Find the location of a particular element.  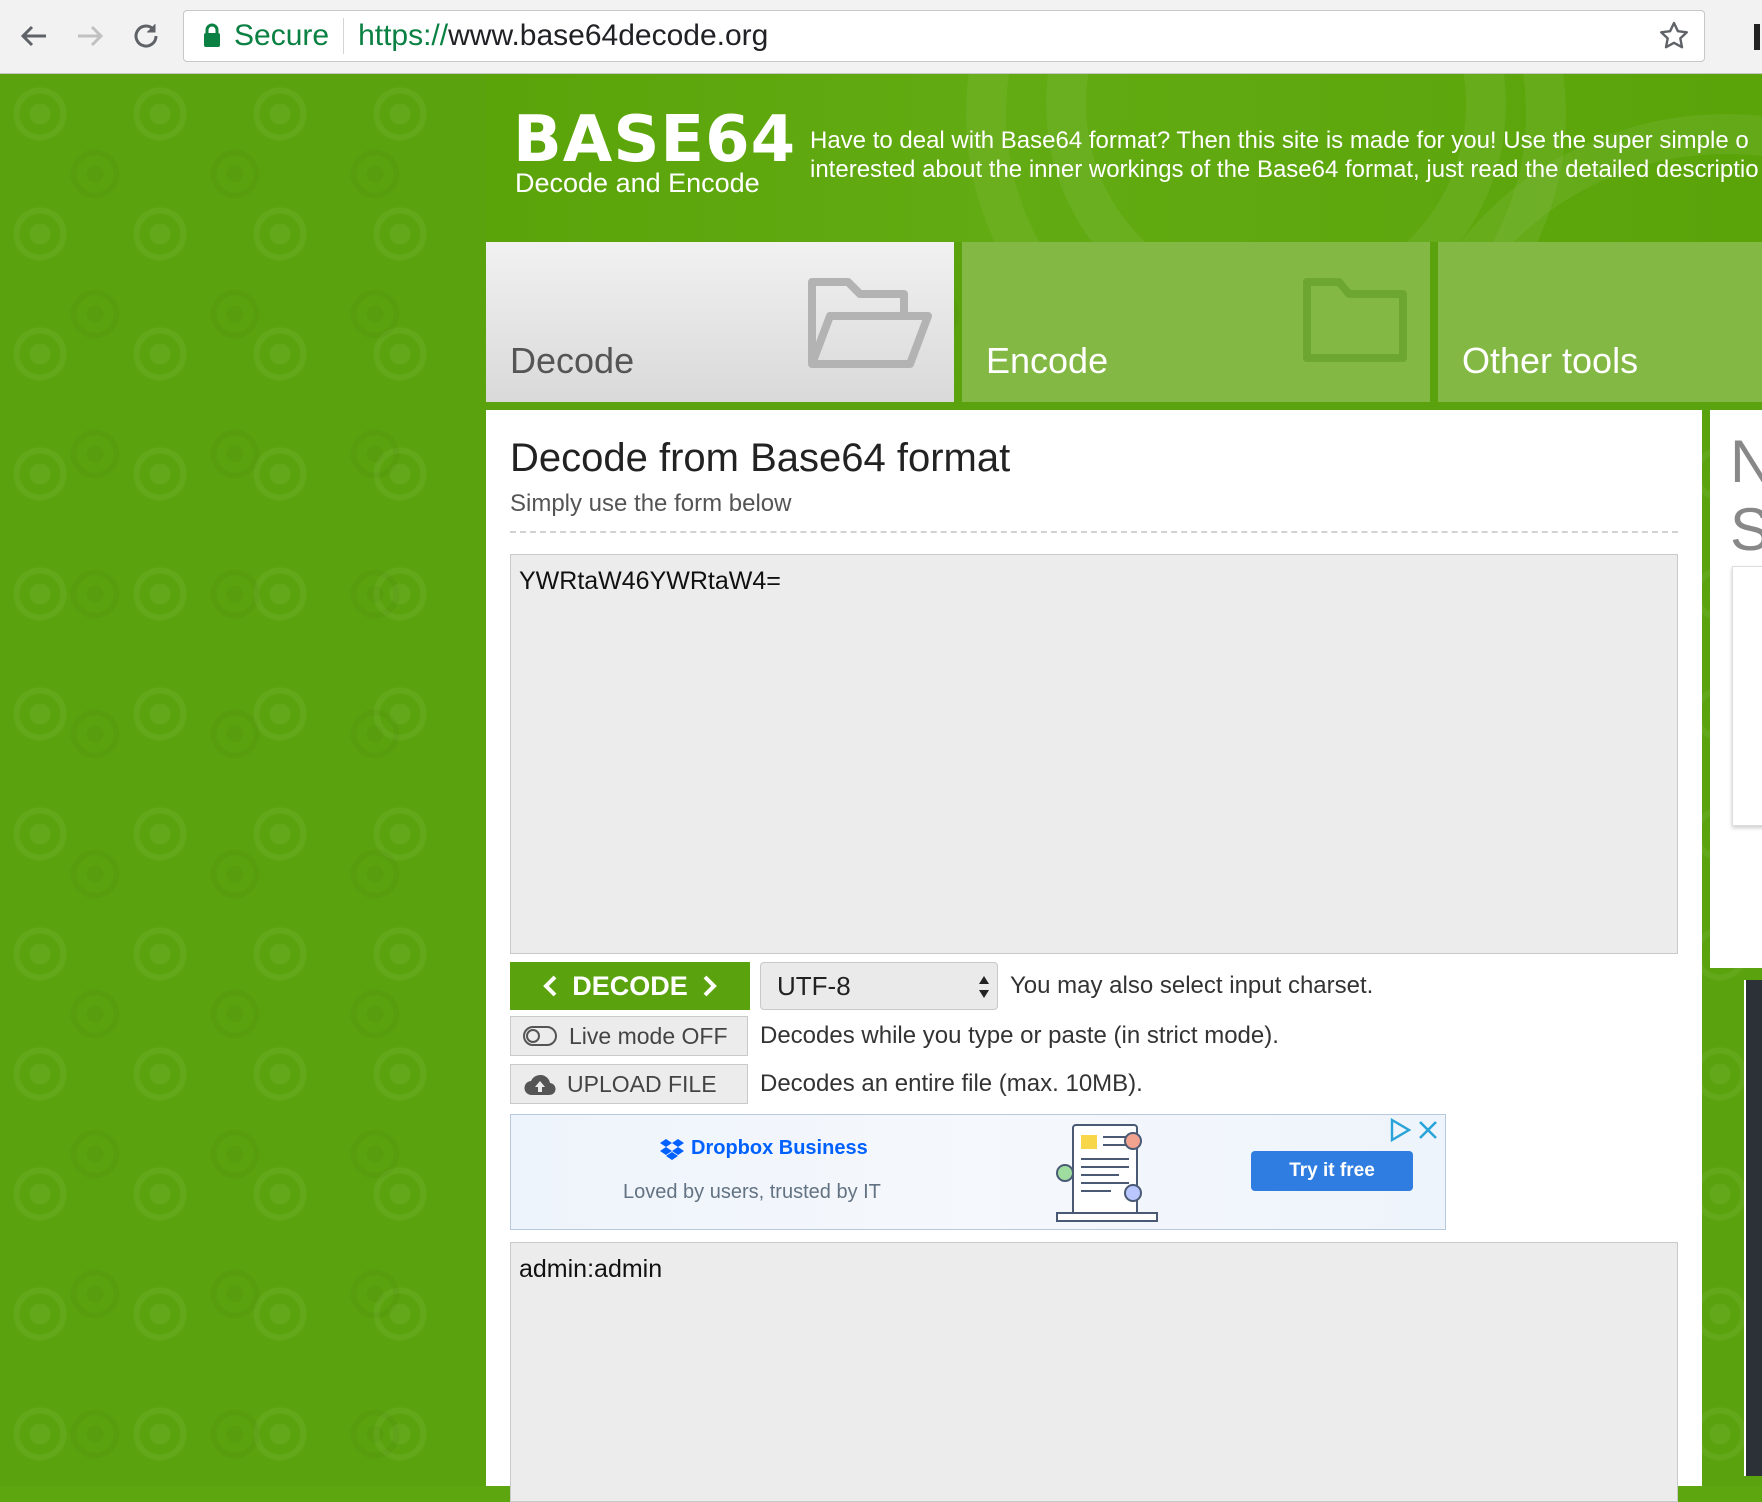

side-card-inner is located at coordinates (1747, 696).